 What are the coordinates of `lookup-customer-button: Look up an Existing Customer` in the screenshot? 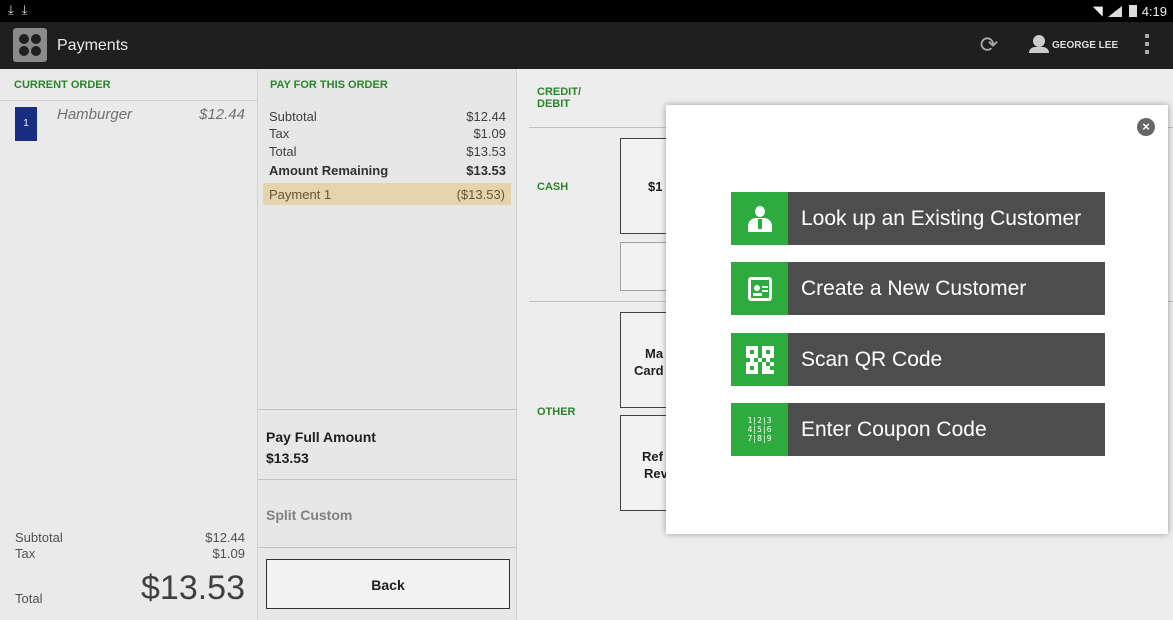 It's located at (918, 218).